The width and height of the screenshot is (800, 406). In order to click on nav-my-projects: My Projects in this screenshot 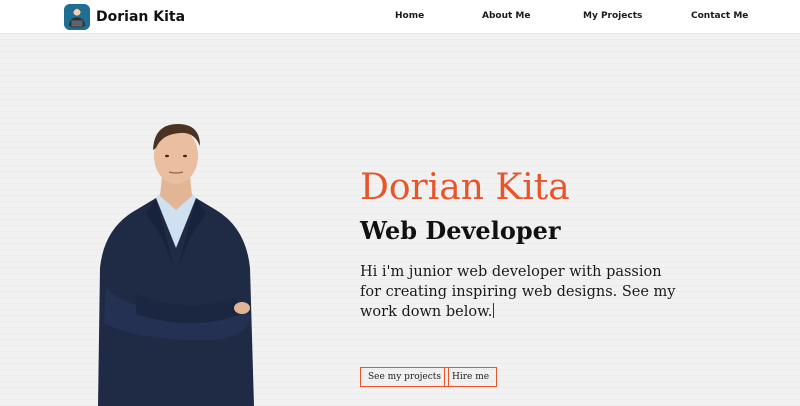, I will do `click(612, 16)`.